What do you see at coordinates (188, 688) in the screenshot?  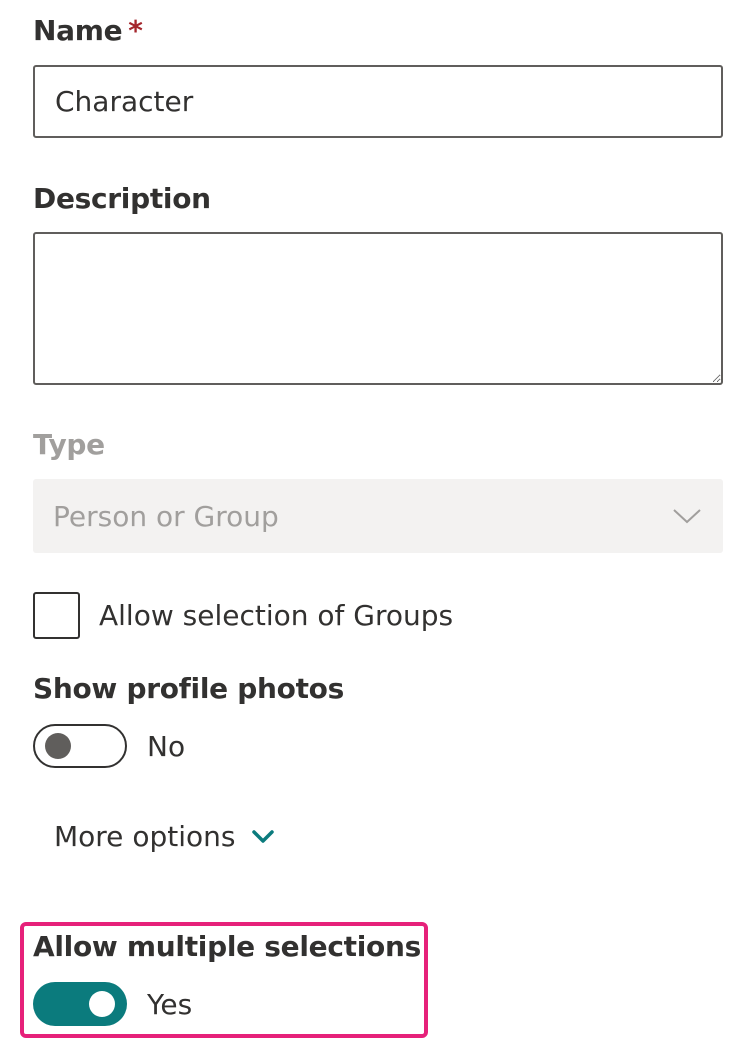 I see `show-profile-photos-label: Show profile photos` at bounding box center [188, 688].